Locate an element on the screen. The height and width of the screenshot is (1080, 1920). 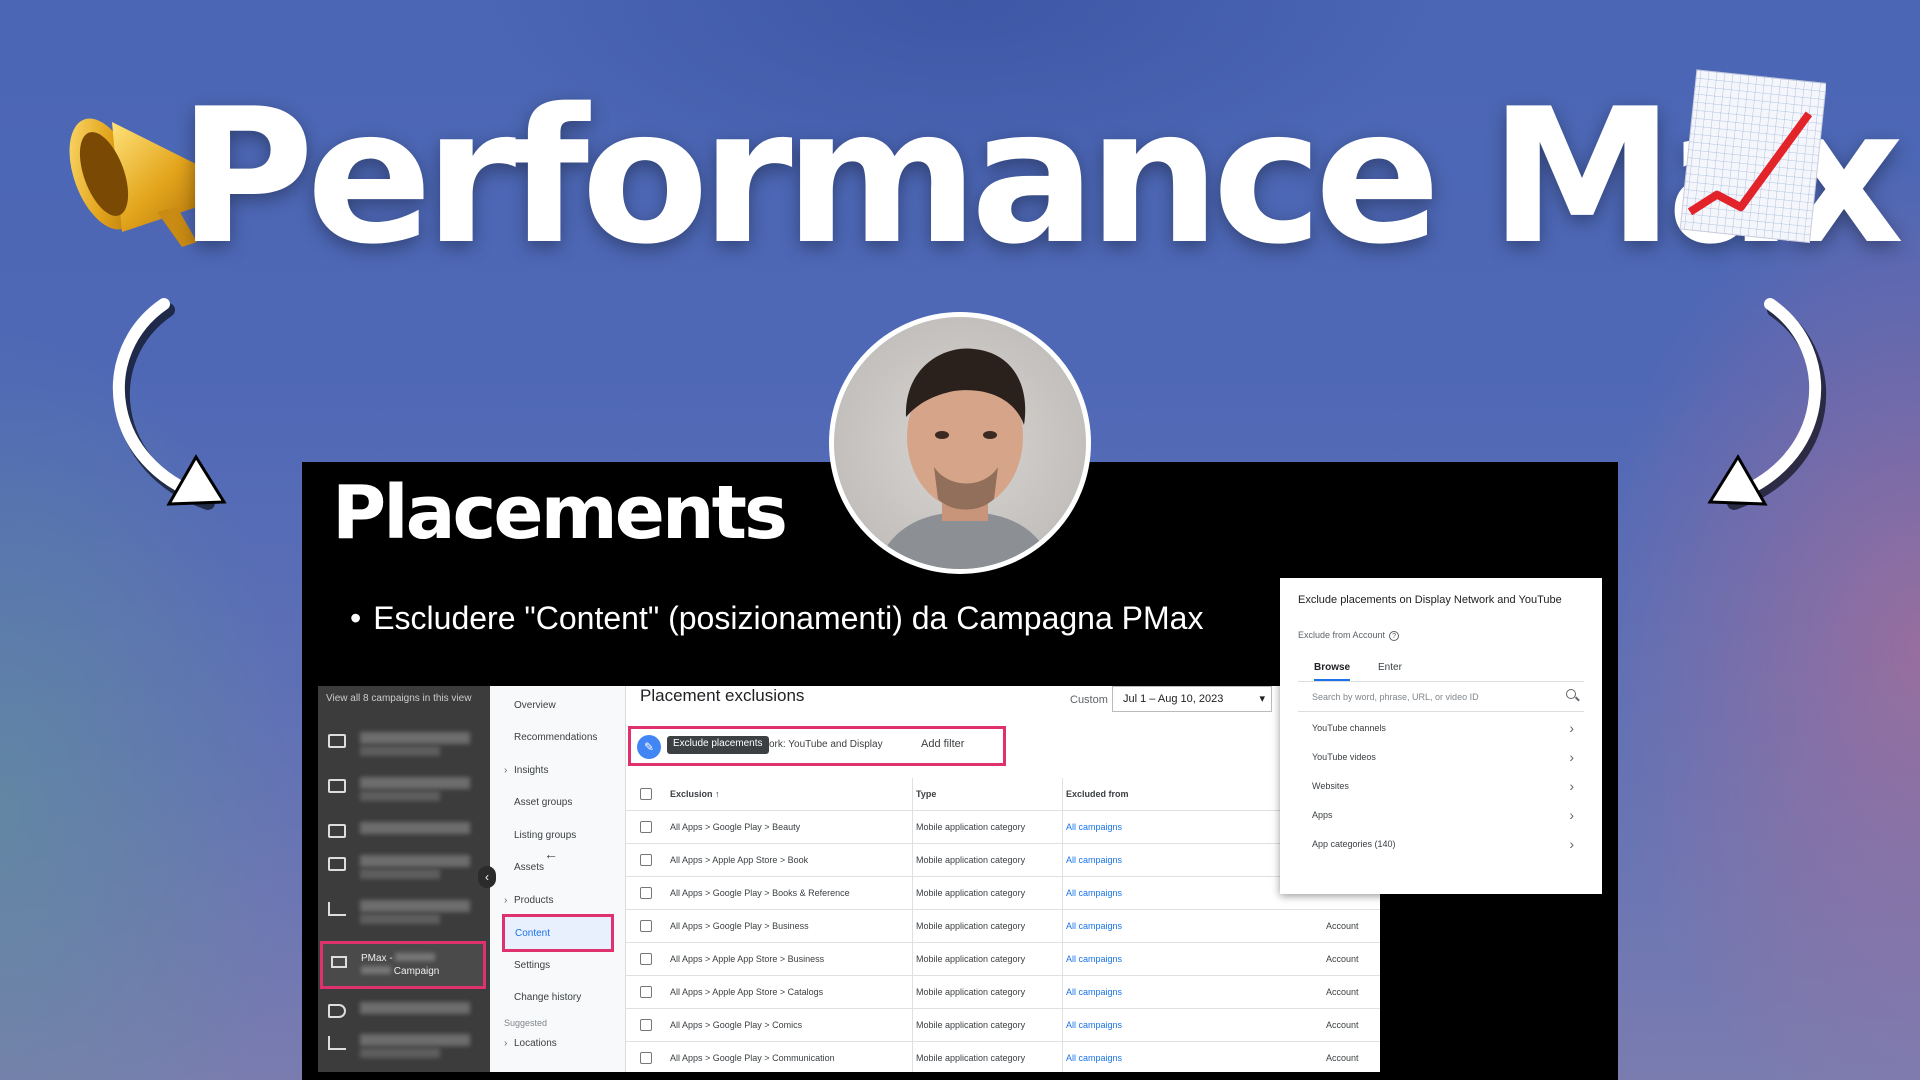
curved-arrow-right-icon is located at coordinates (1767, 404).